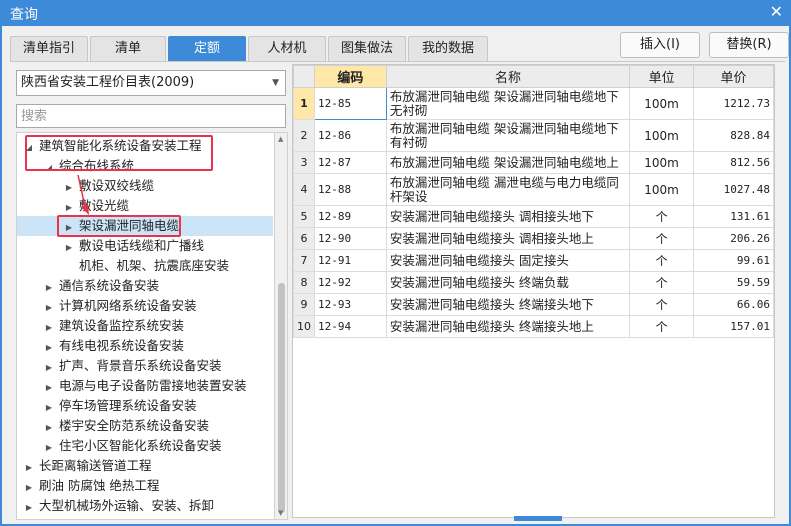 The height and width of the screenshot is (526, 791). Describe the element at coordinates (395, 13) in the screenshot. I see `title-bar: 查询 ✕` at that location.